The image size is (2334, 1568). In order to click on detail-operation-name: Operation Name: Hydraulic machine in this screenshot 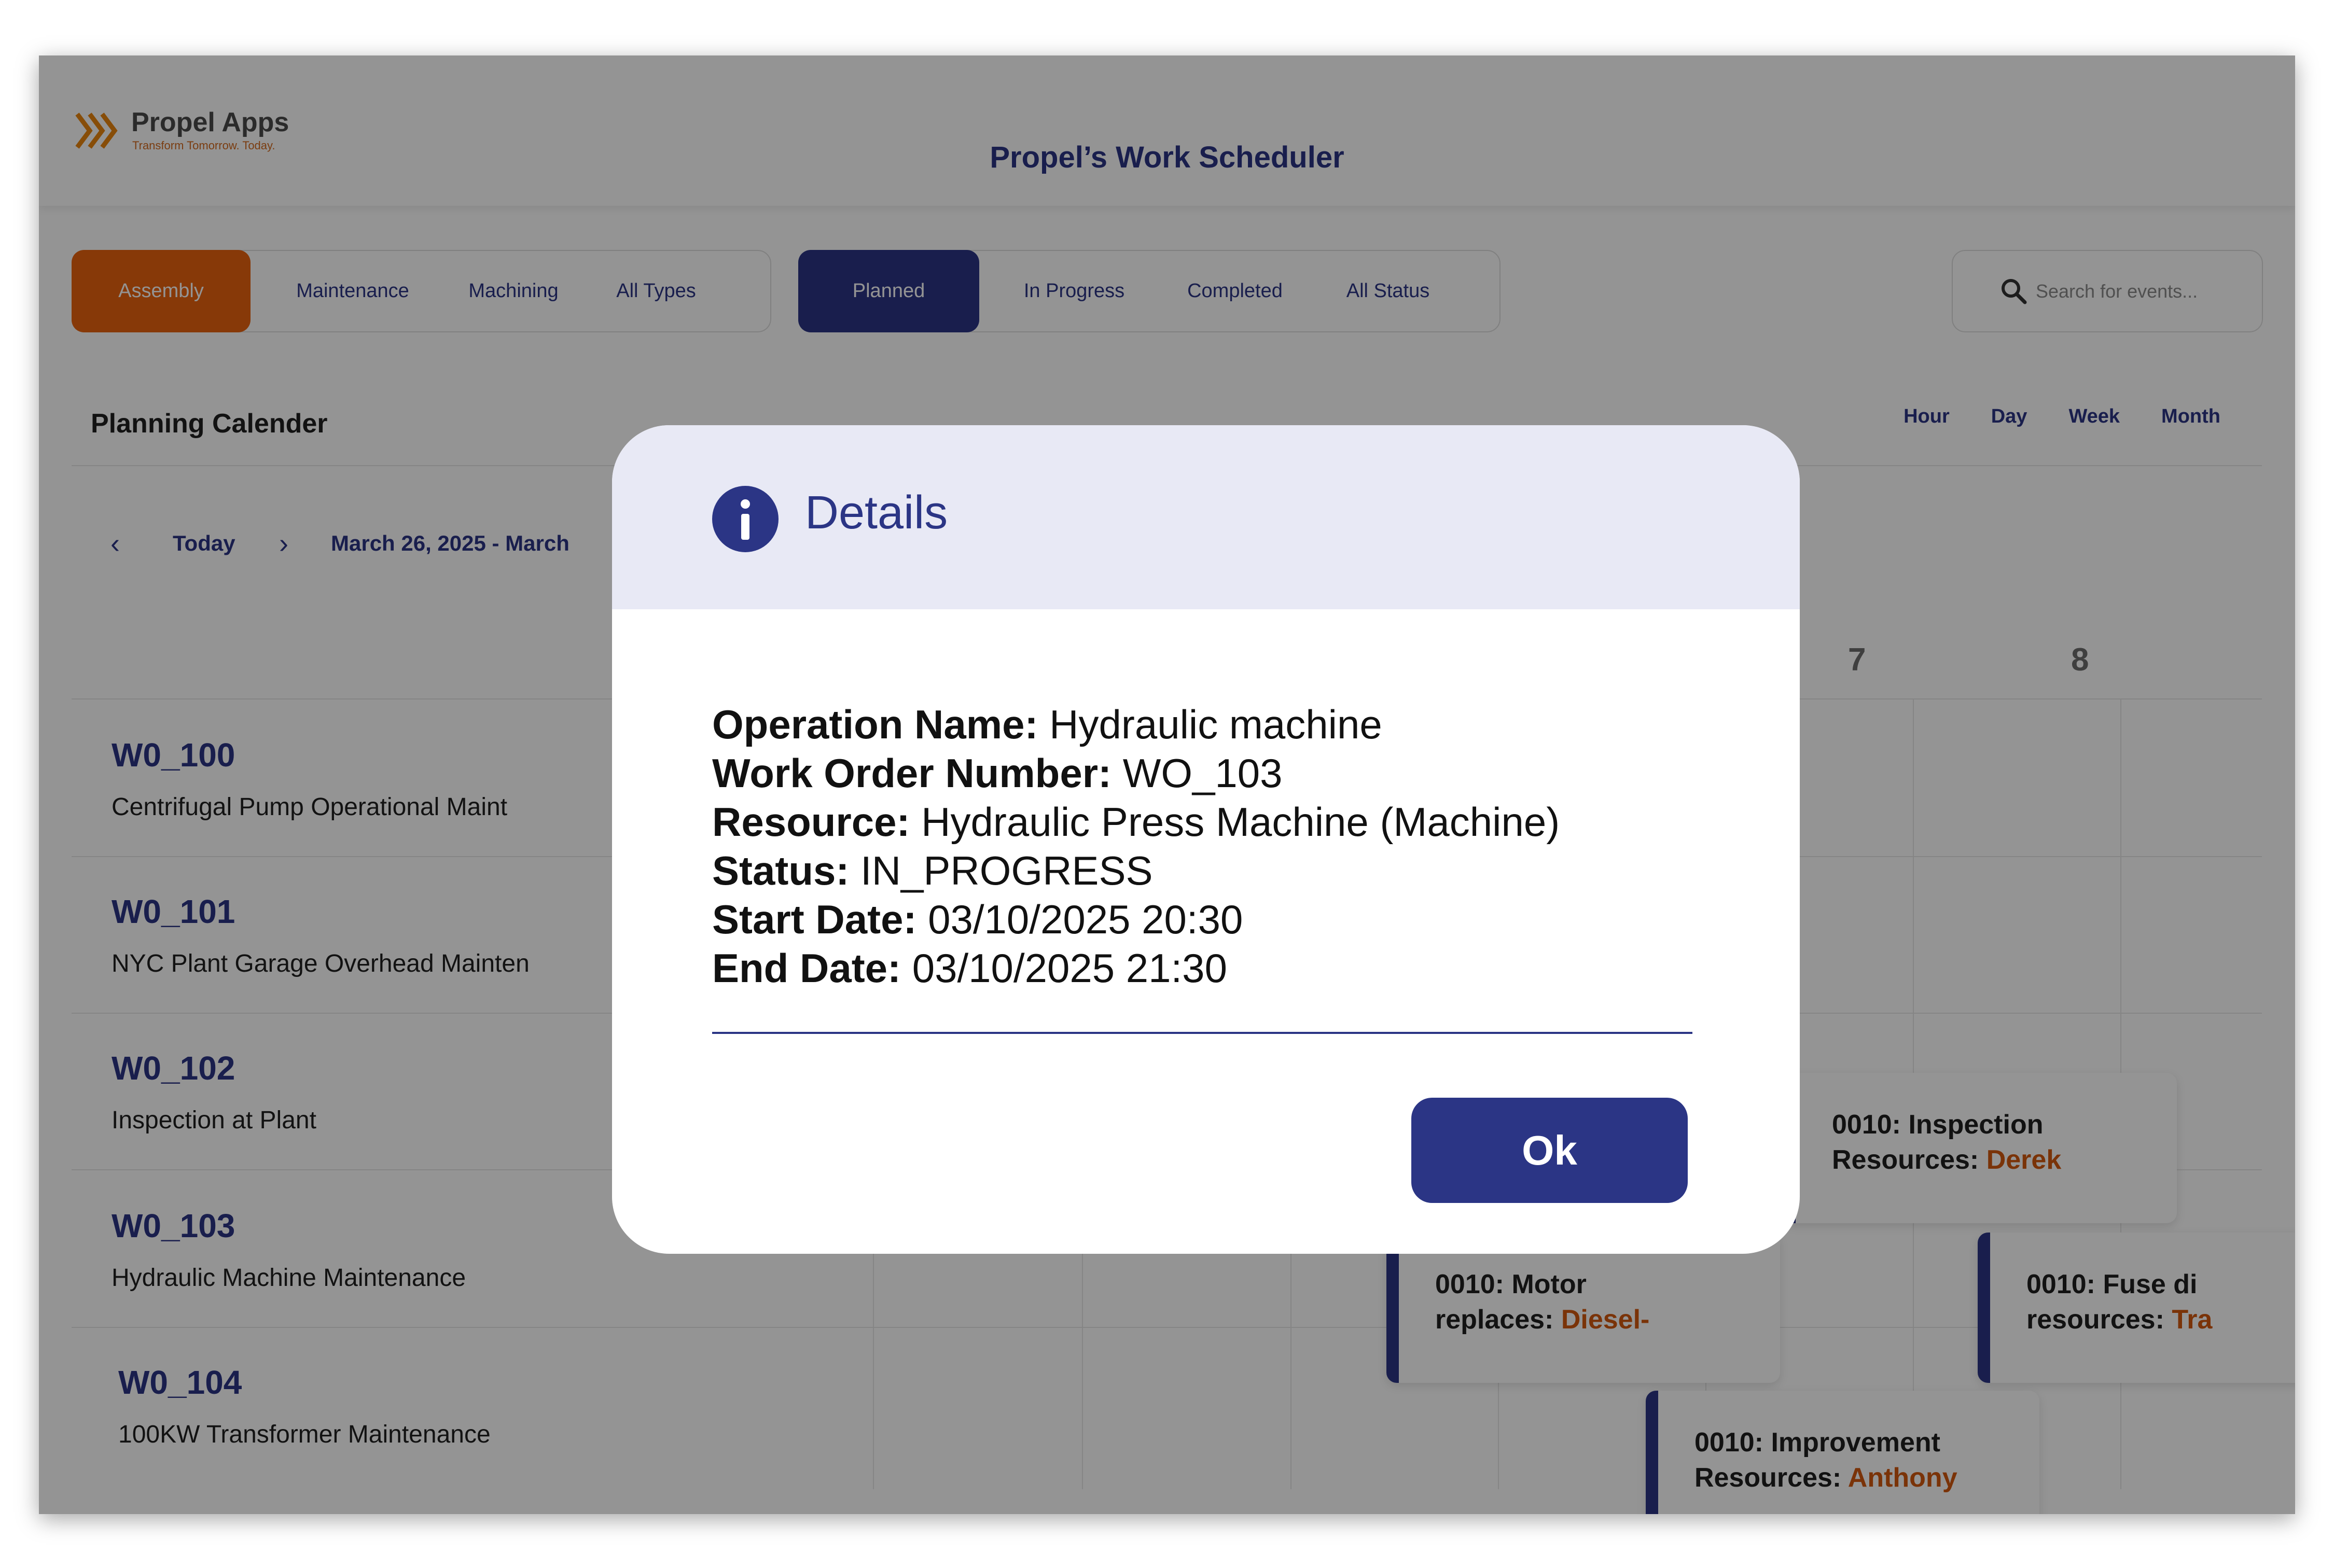, I will do `click(1047, 724)`.